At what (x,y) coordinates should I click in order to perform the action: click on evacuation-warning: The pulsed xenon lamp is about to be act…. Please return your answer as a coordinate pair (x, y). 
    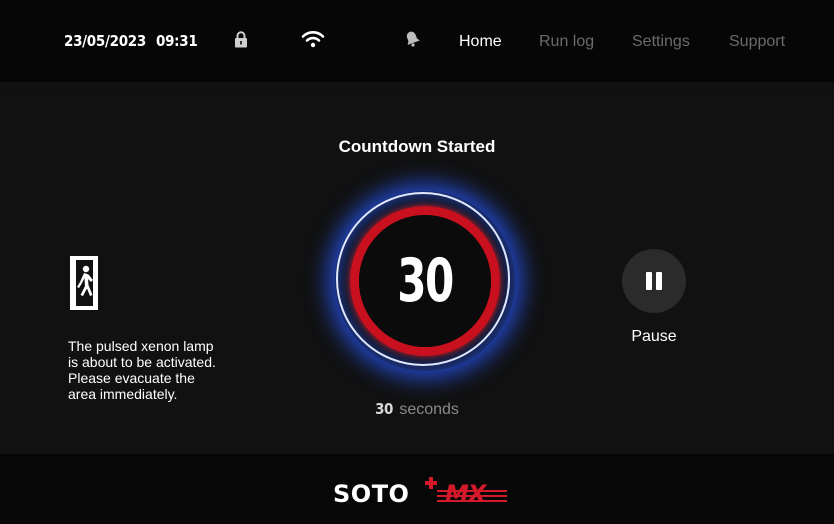
    Looking at the image, I should click on (168, 370).